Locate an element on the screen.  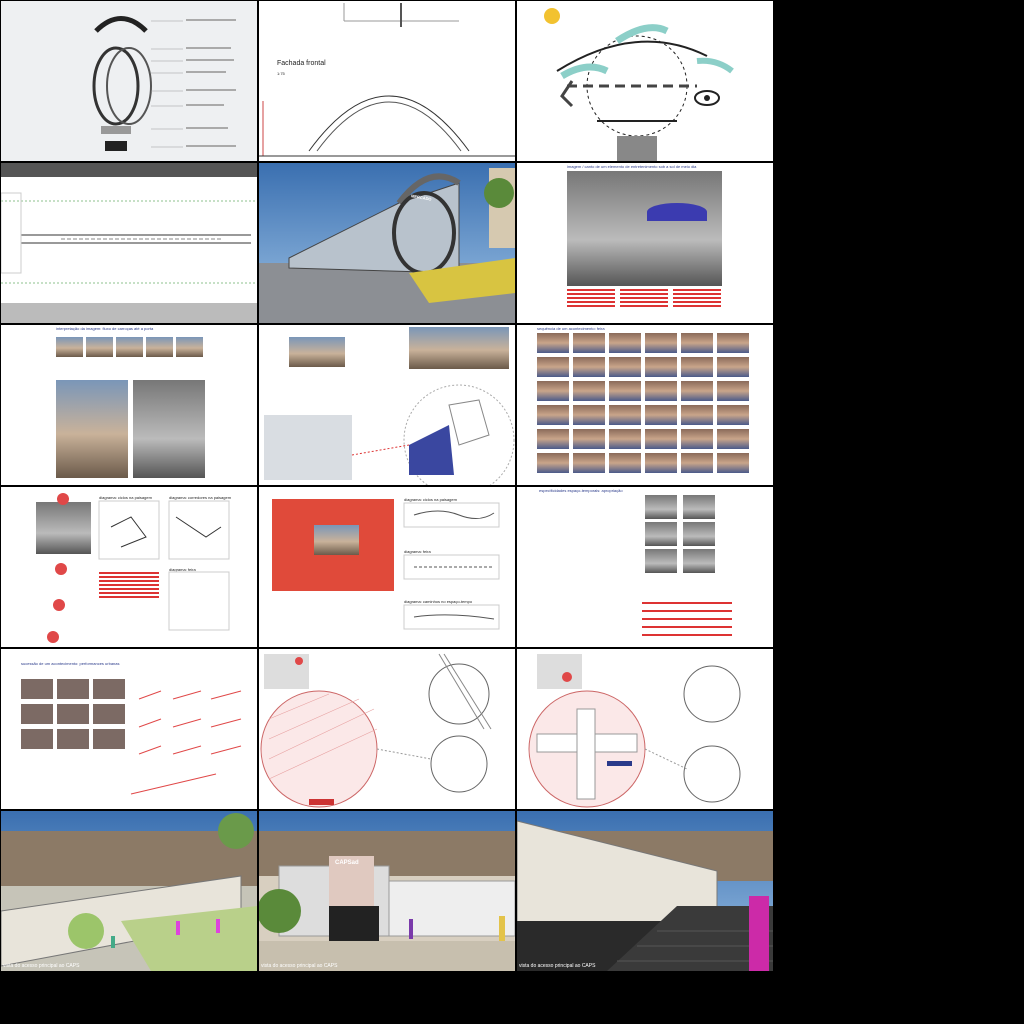
map-drawing is located at coordinates (433, 434).